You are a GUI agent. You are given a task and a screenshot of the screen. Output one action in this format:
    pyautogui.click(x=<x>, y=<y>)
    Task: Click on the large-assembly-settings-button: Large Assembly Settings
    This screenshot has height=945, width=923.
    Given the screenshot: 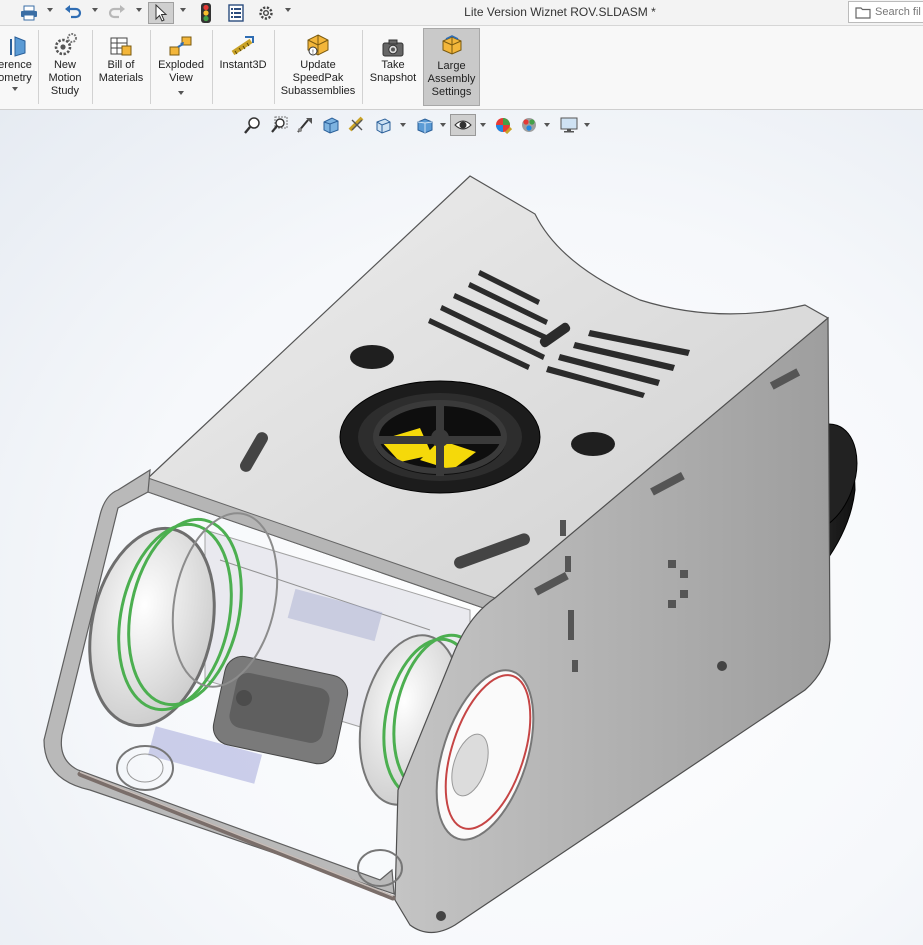 What is the action you would take?
    pyautogui.click(x=451, y=67)
    